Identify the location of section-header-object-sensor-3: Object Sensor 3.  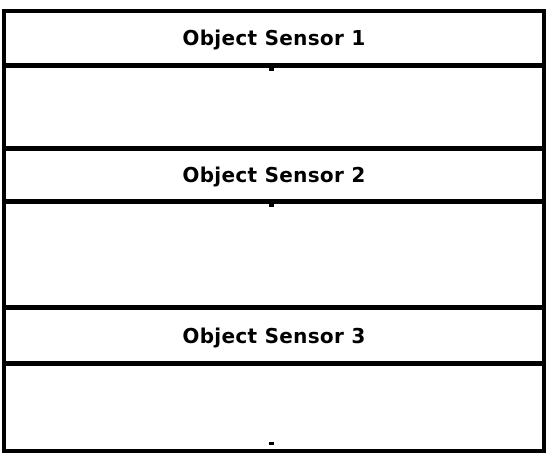
(274, 335).